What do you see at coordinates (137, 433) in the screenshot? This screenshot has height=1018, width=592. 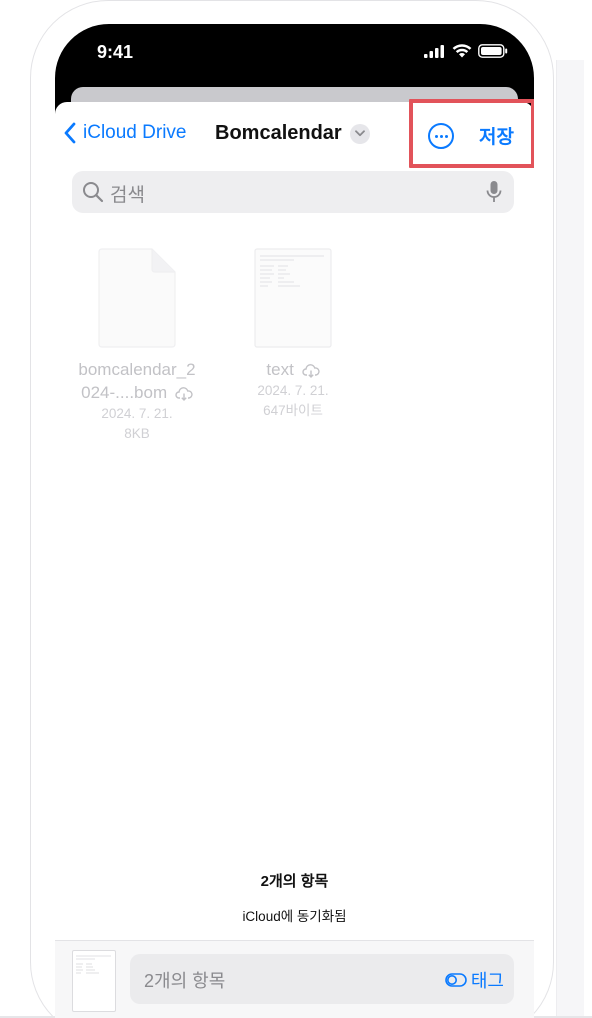 I see `file-size: 8KB` at bounding box center [137, 433].